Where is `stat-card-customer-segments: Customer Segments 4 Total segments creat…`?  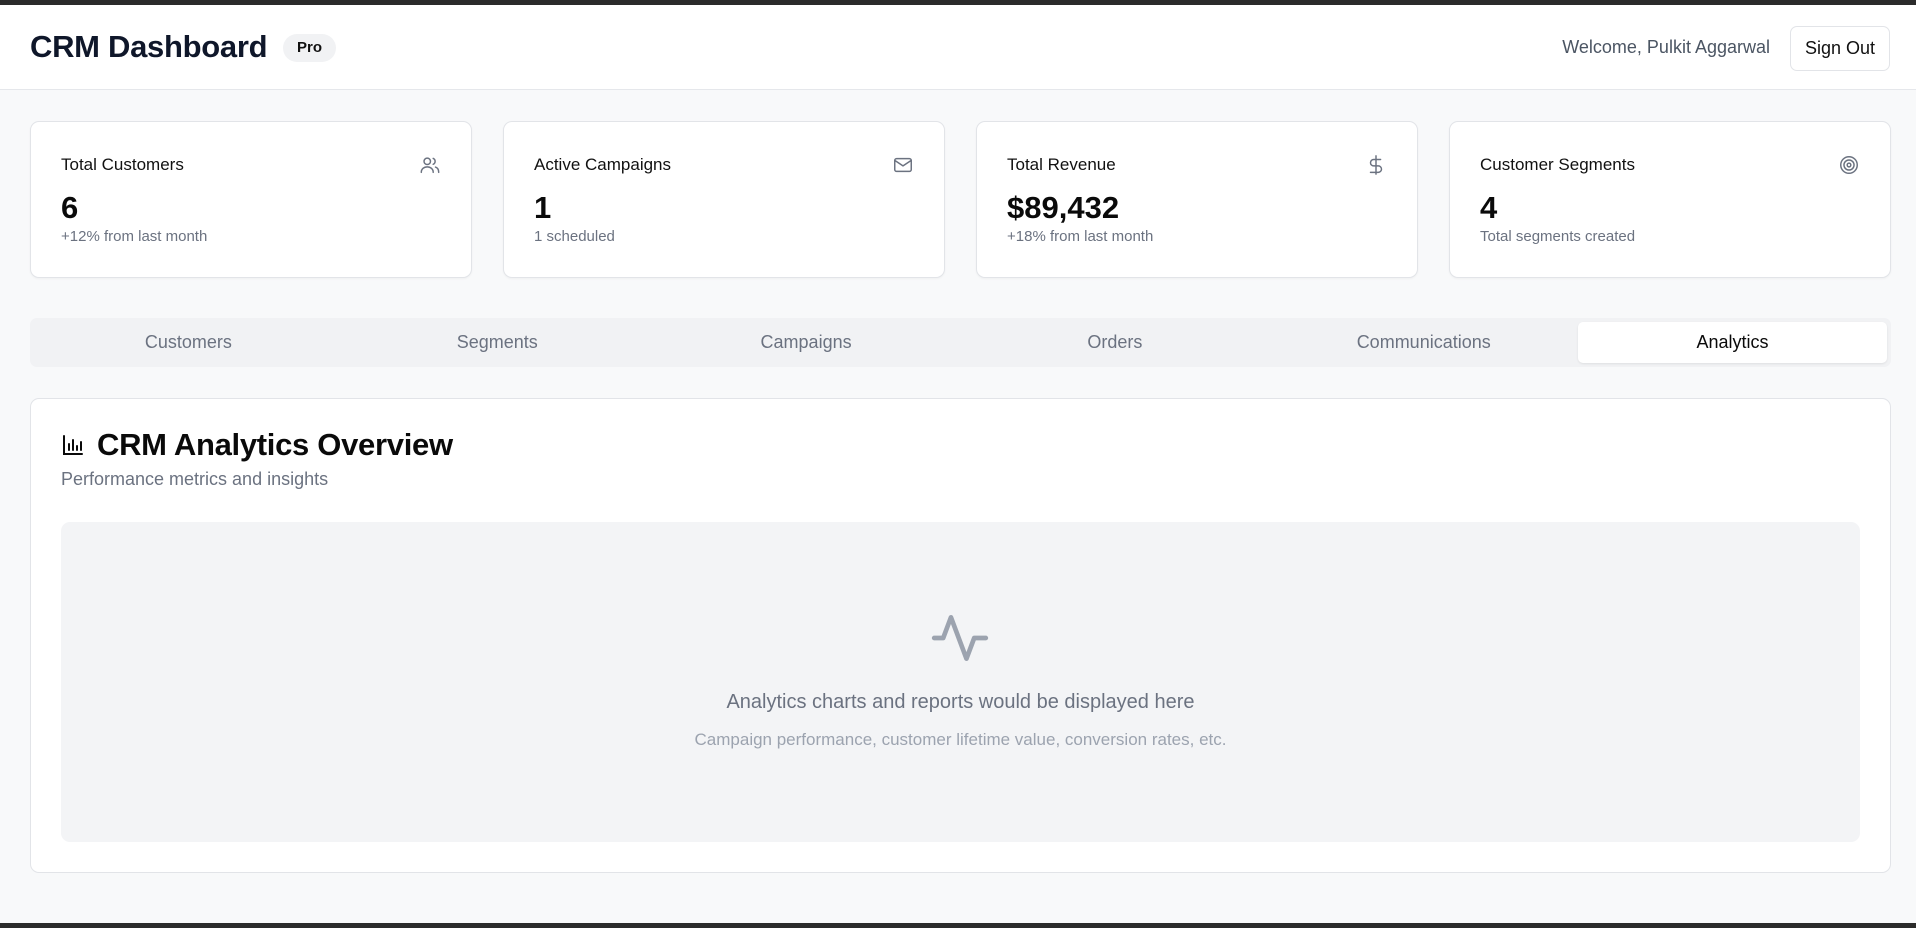 stat-card-customer-segments: Customer Segments 4 Total segments creat… is located at coordinates (1670, 199).